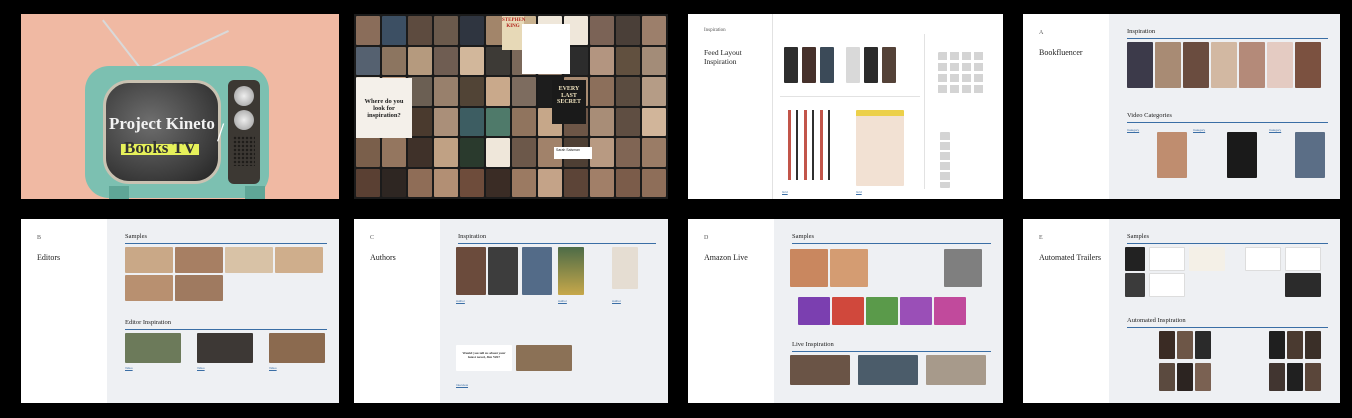  What do you see at coordinates (372, 238) in the screenshot?
I see `section-letter: C` at bounding box center [372, 238].